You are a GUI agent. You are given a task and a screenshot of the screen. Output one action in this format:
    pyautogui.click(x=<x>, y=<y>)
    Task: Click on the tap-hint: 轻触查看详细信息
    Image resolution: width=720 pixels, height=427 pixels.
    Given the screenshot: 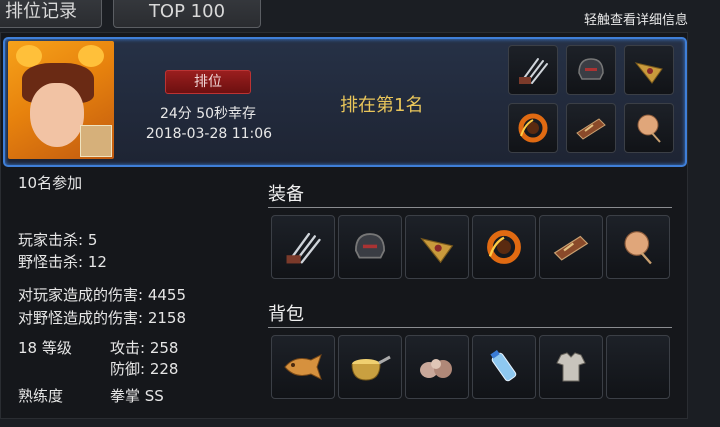 What is the action you would take?
    pyautogui.click(x=635, y=20)
    